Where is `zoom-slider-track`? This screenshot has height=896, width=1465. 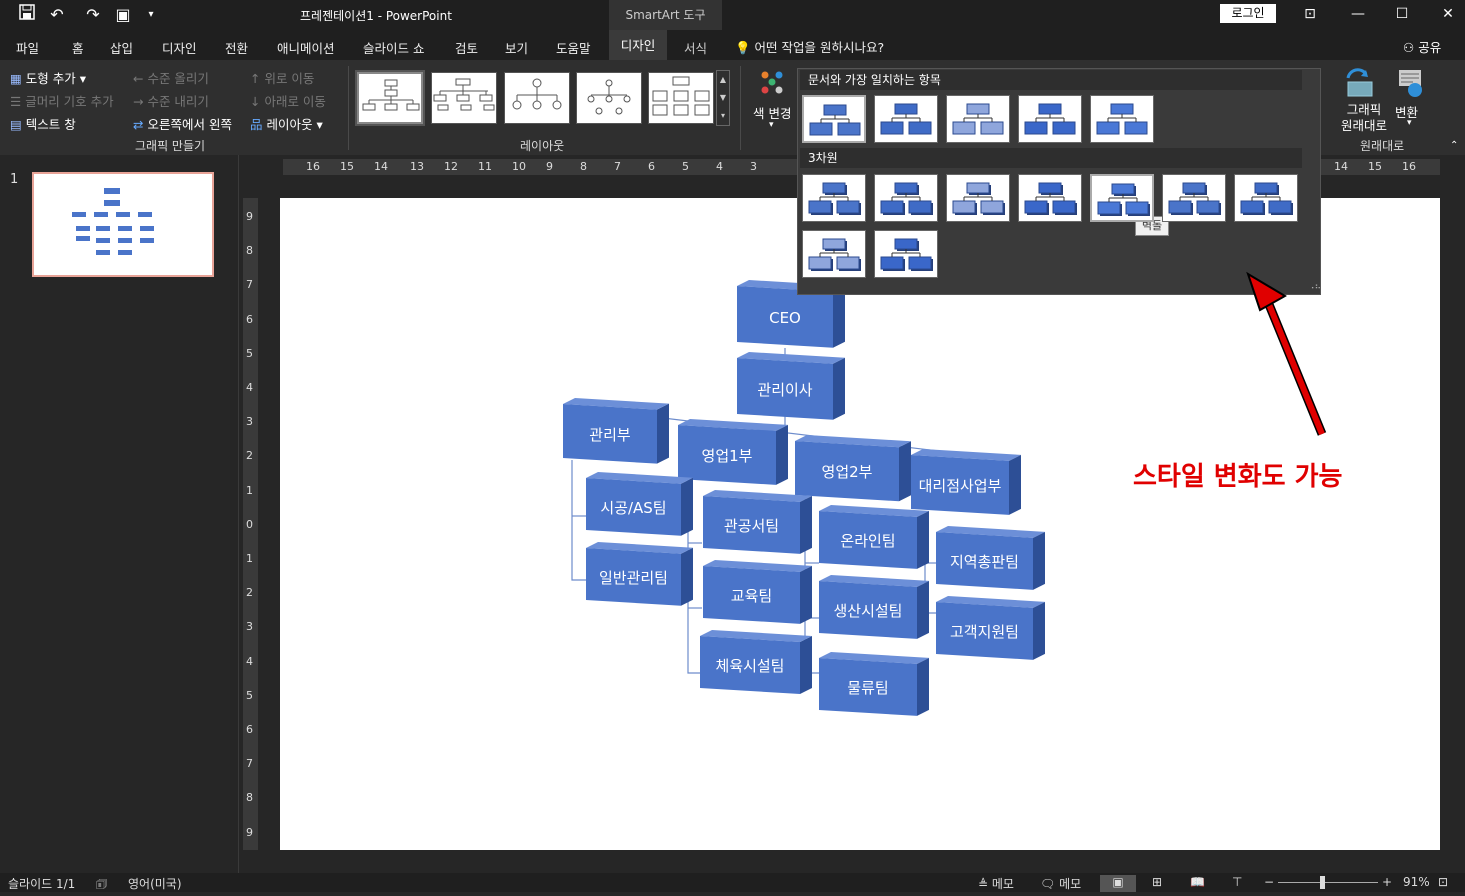 zoom-slider-track is located at coordinates (1328, 882).